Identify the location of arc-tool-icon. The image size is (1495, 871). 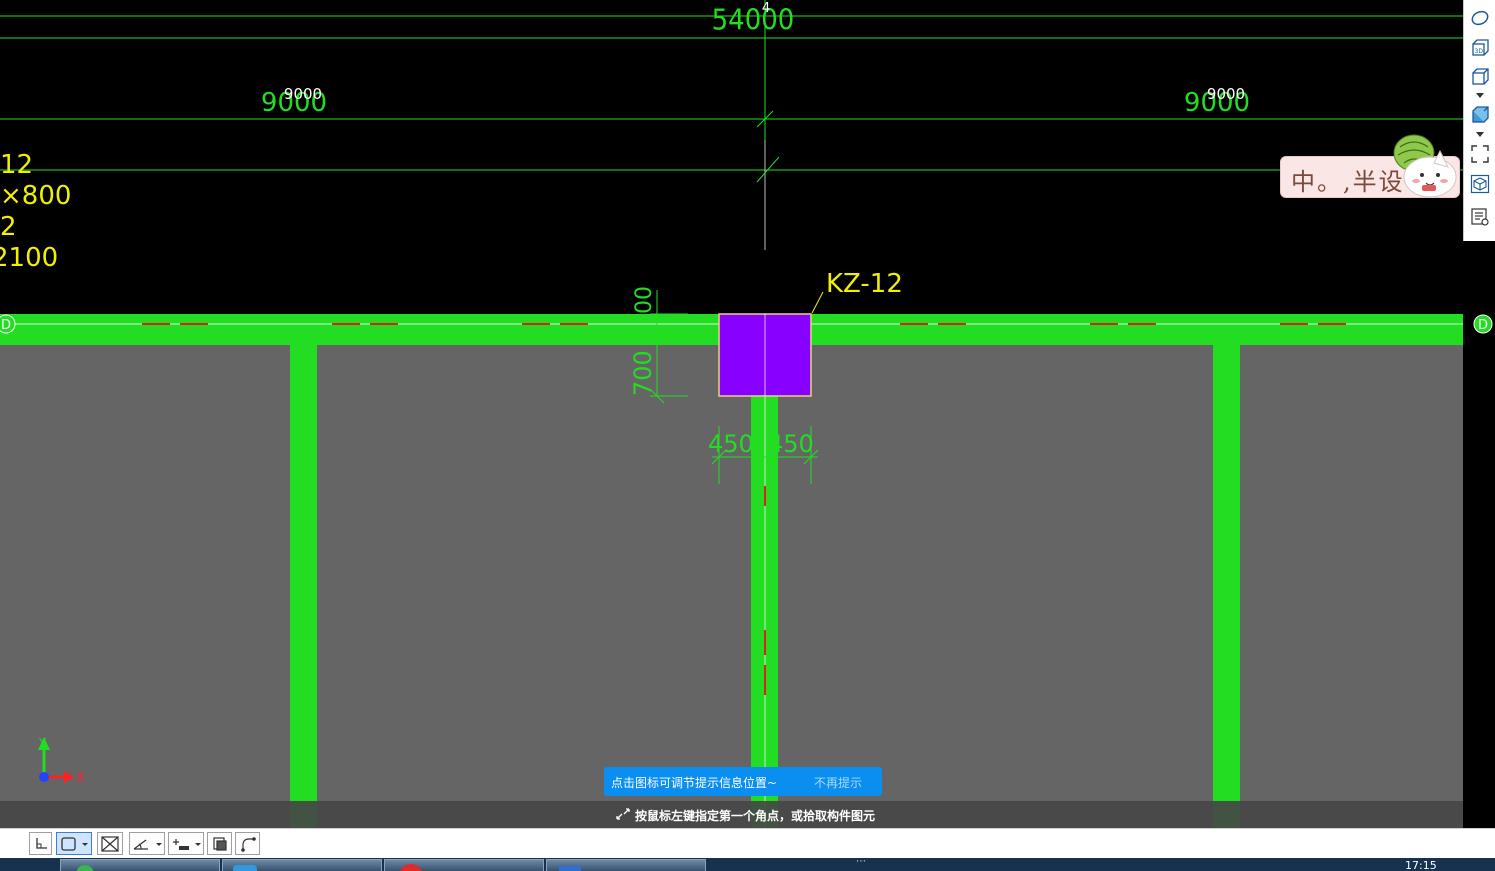
(247, 843).